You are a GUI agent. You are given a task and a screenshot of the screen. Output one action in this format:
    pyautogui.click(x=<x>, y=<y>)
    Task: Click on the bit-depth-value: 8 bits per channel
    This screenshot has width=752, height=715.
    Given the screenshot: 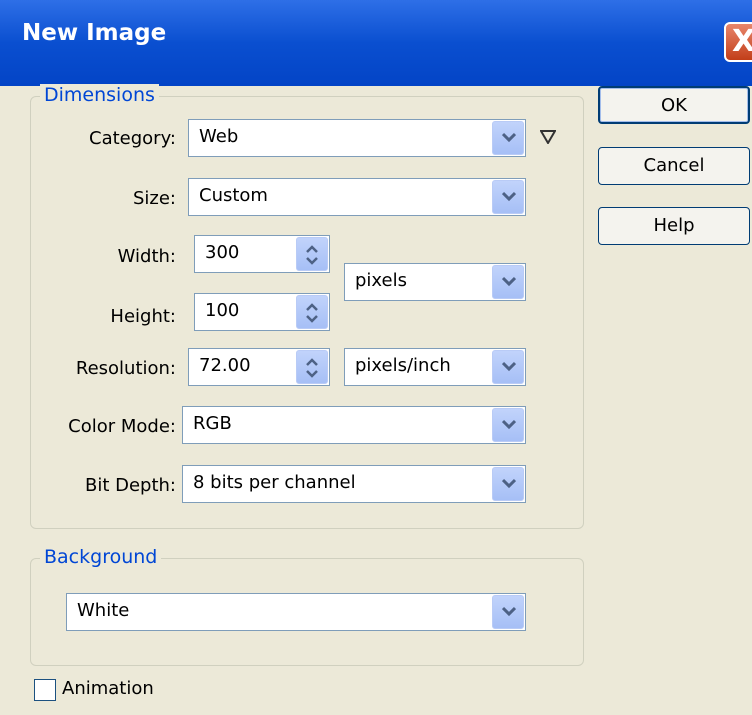 What is the action you would take?
    pyautogui.click(x=274, y=482)
    